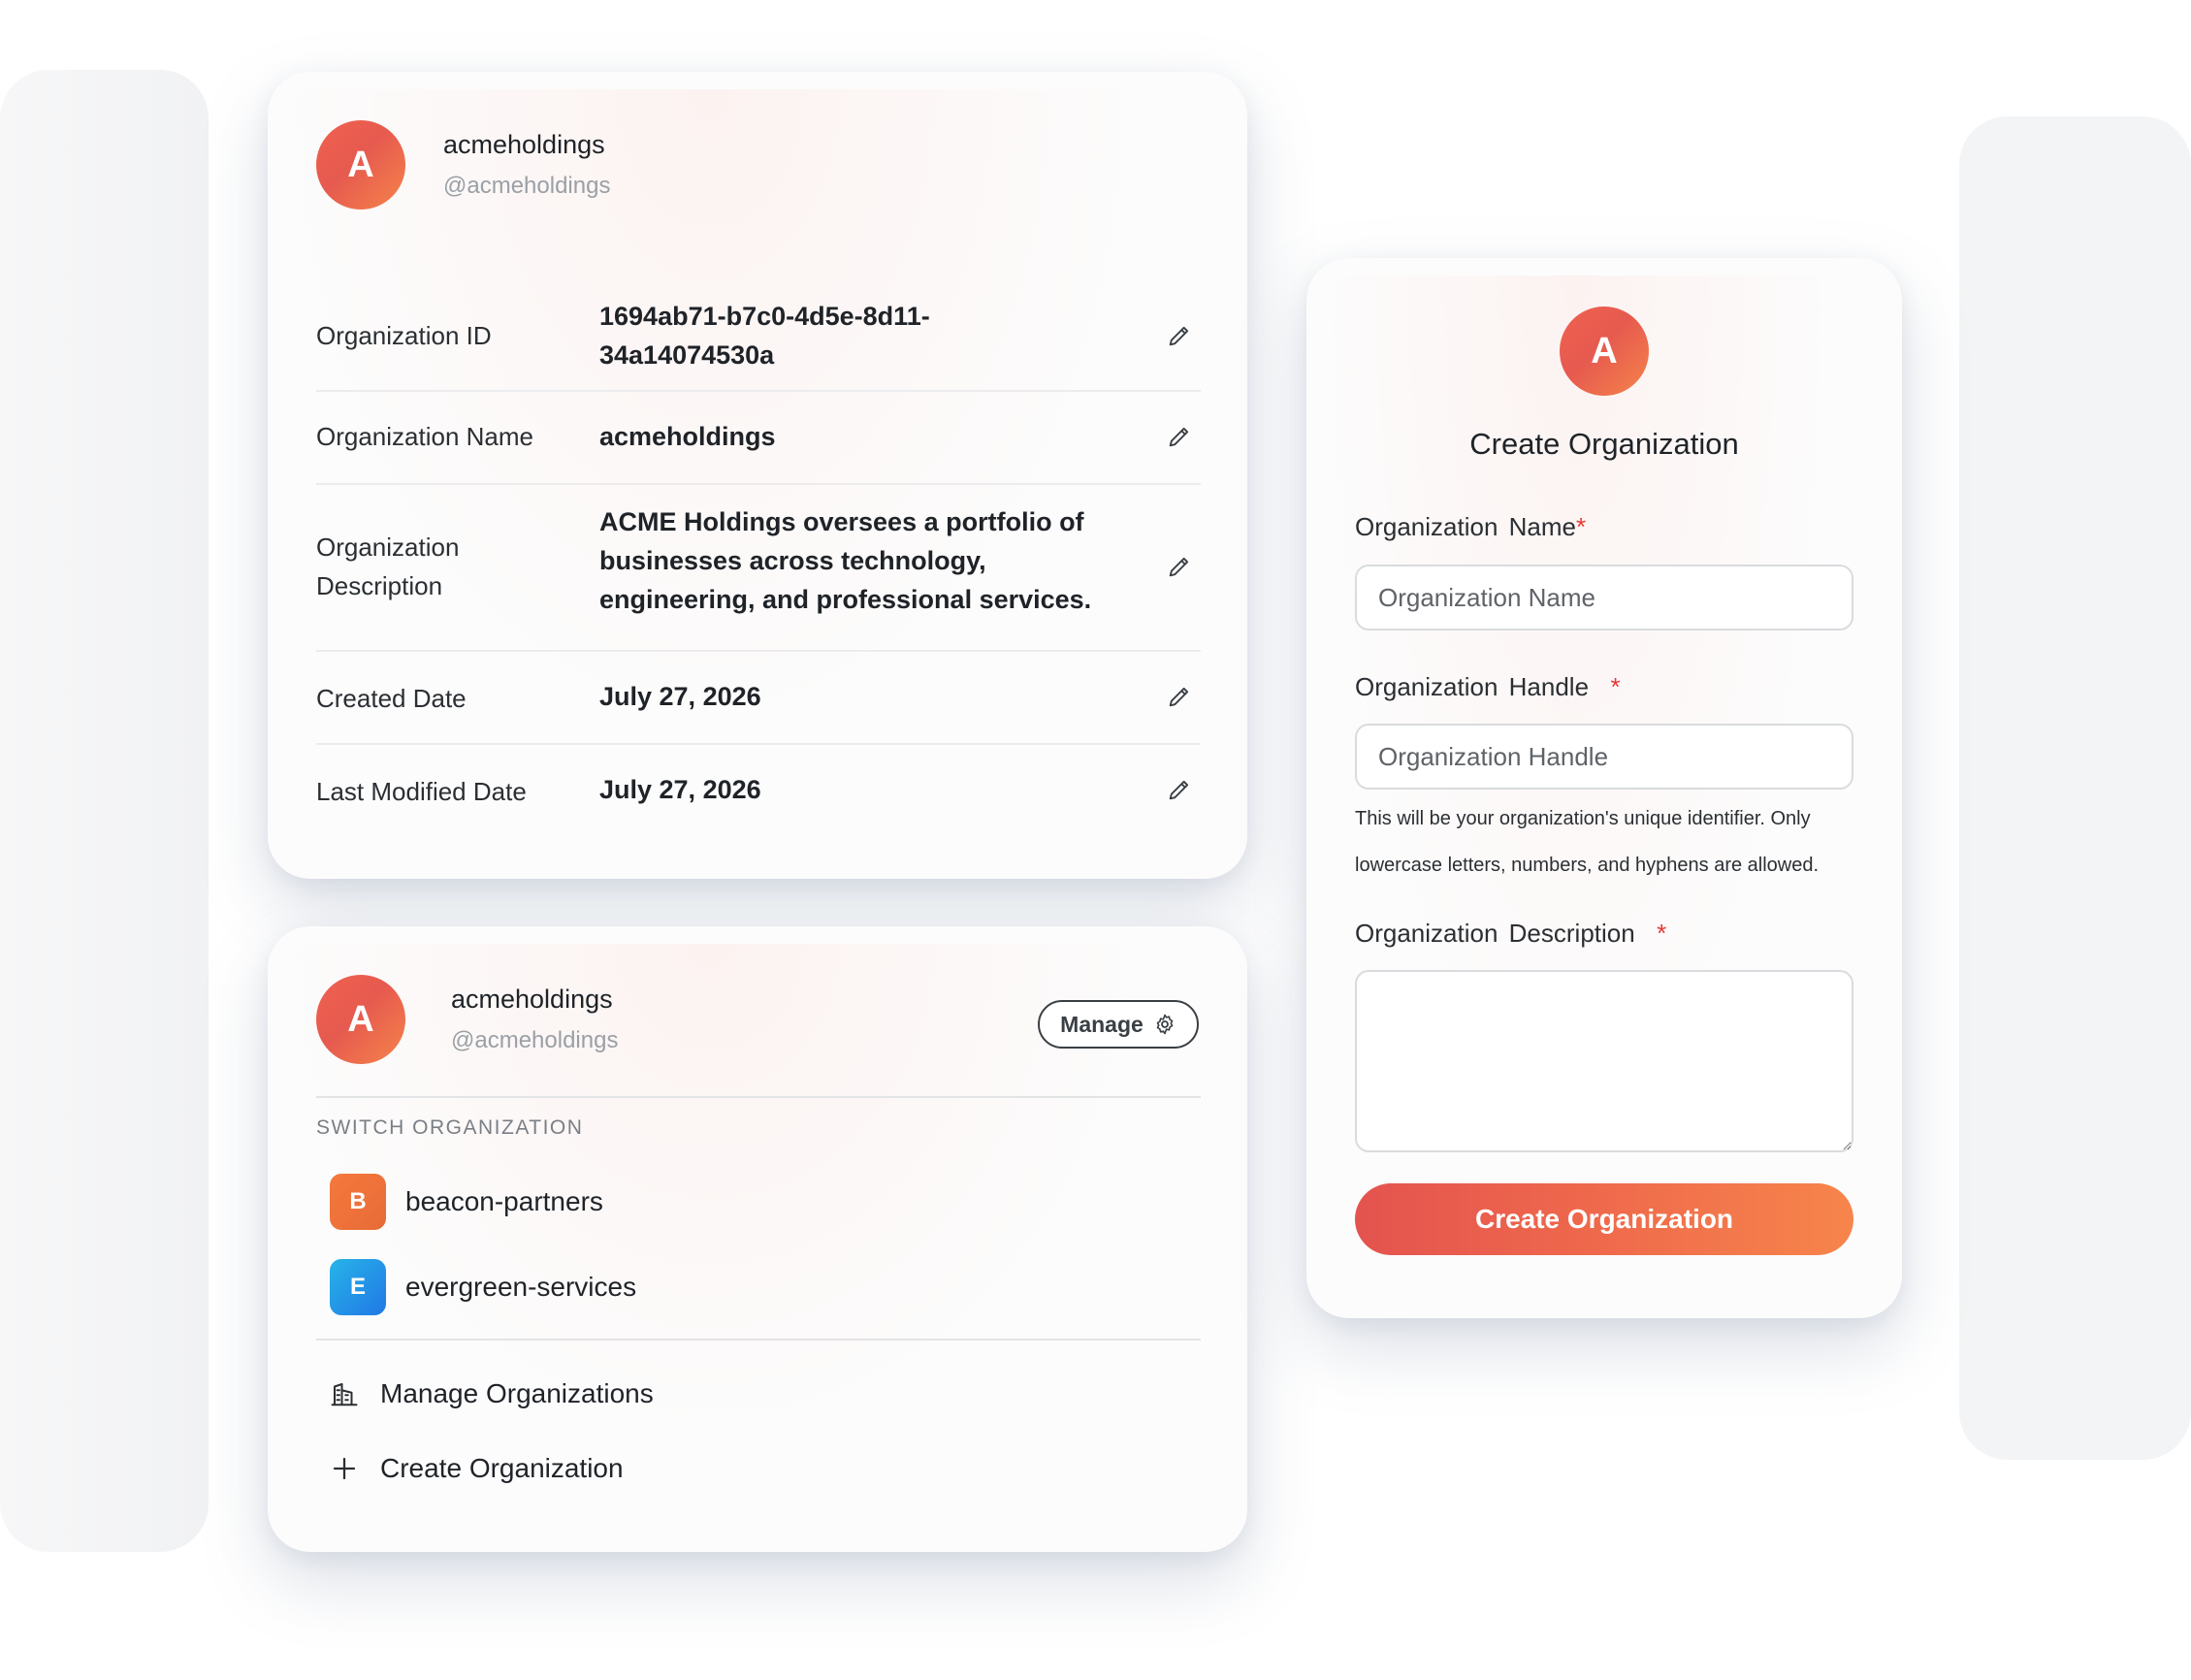  I want to click on manage-button-label: Manage, so click(1102, 1024).